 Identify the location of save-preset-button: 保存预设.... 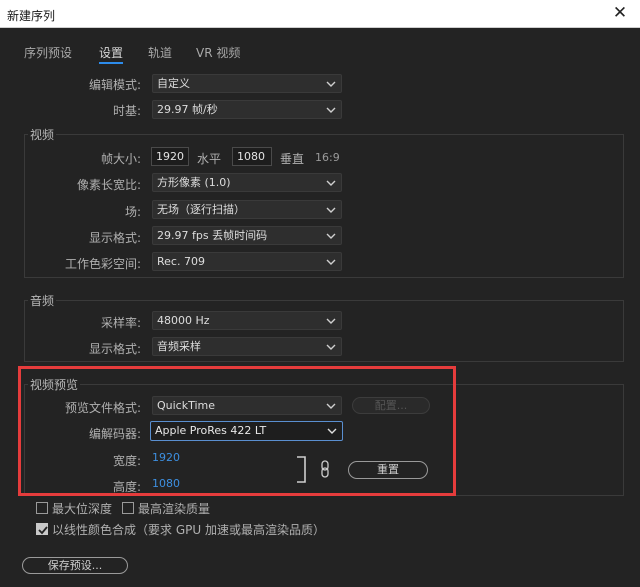
(75, 565).